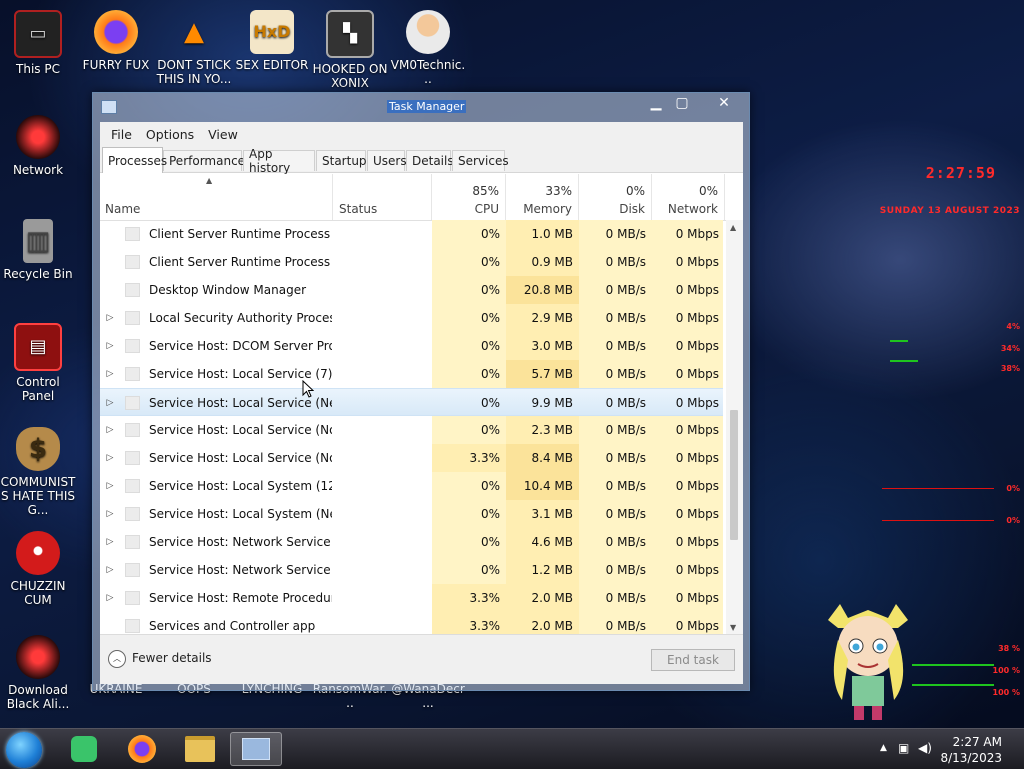 Image resolution: width=1024 pixels, height=769 pixels. Describe the element at coordinates (240, 262) in the screenshot. I see `process-name: Client Server Runtime Process` at that location.